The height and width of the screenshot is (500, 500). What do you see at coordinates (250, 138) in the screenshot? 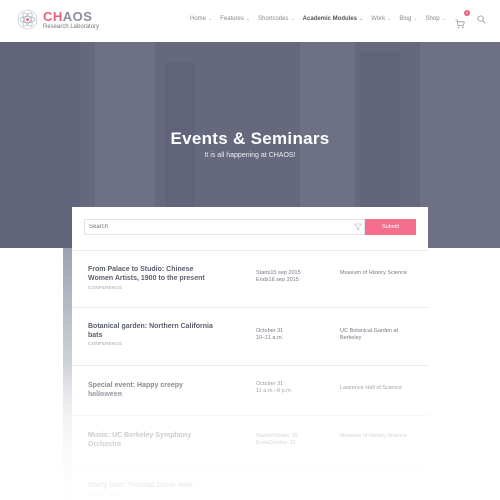
I see `page-title: Events & Seminars` at bounding box center [250, 138].